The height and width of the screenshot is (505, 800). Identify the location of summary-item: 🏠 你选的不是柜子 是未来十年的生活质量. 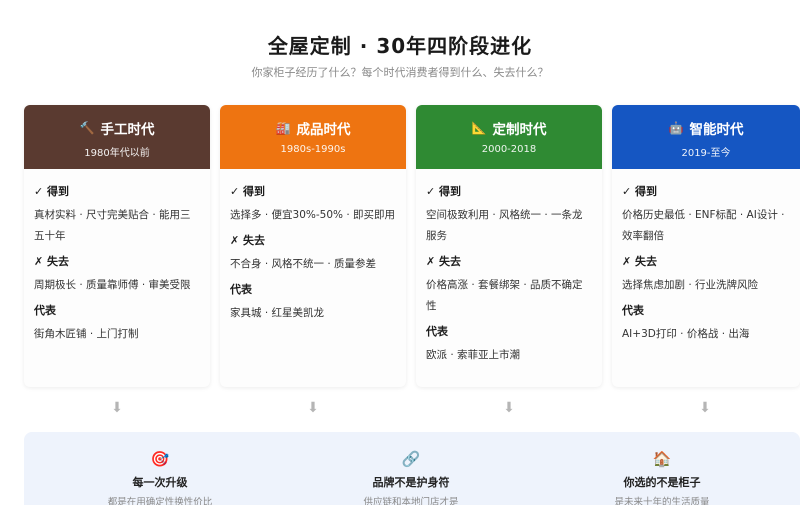
(662, 477).